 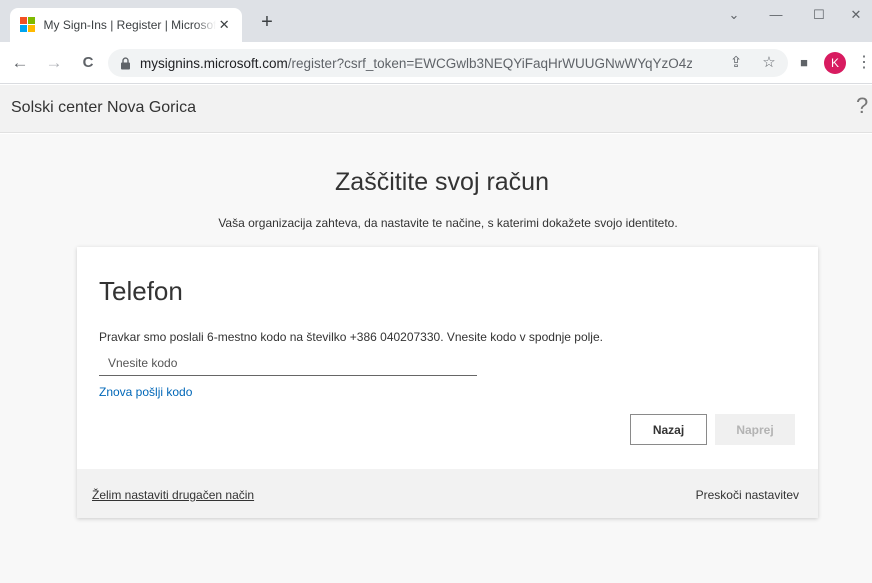 I want to click on alternate-method-link: Želim nastaviti drugačen način, so click(x=173, y=495).